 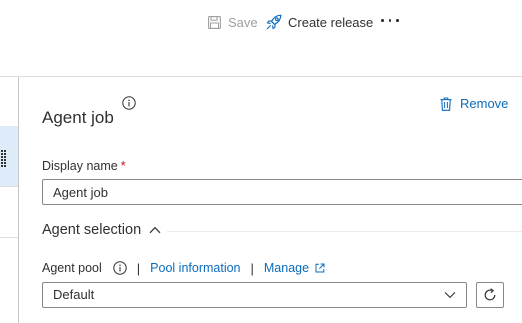 What do you see at coordinates (123, 166) in the screenshot?
I see `required-marker: *` at bounding box center [123, 166].